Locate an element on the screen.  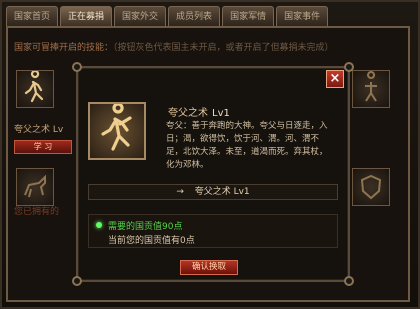
shield-icon is located at coordinates (371, 187).